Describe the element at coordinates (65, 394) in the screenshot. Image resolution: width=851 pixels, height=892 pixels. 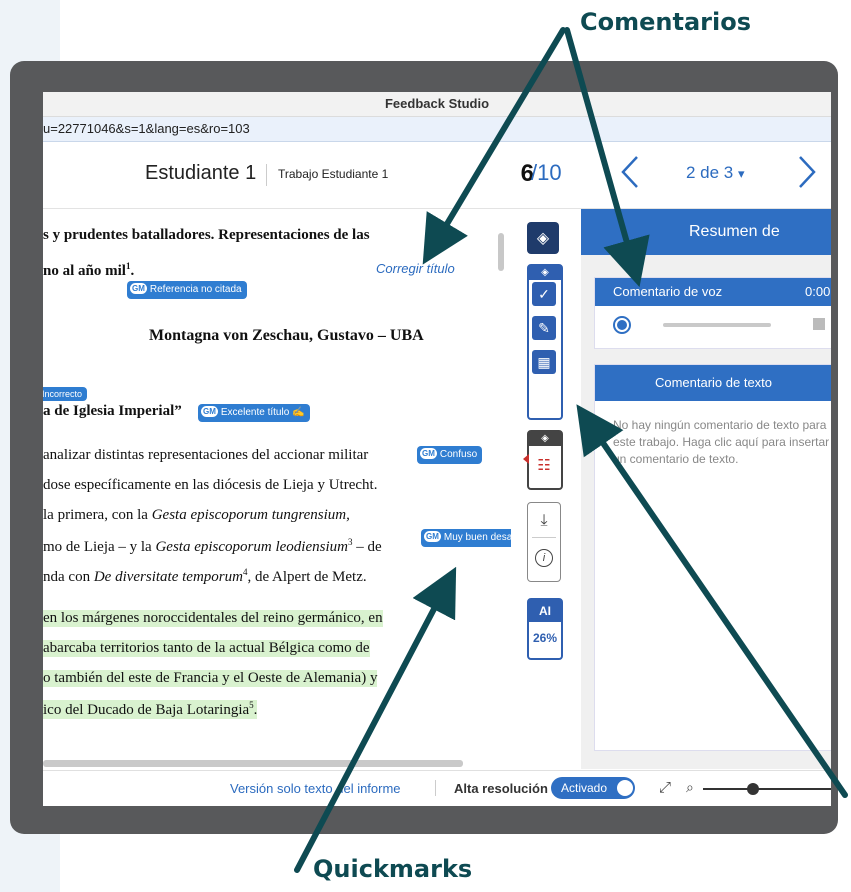
I see `quickmark-incorrecto: Incorrecto` at that location.